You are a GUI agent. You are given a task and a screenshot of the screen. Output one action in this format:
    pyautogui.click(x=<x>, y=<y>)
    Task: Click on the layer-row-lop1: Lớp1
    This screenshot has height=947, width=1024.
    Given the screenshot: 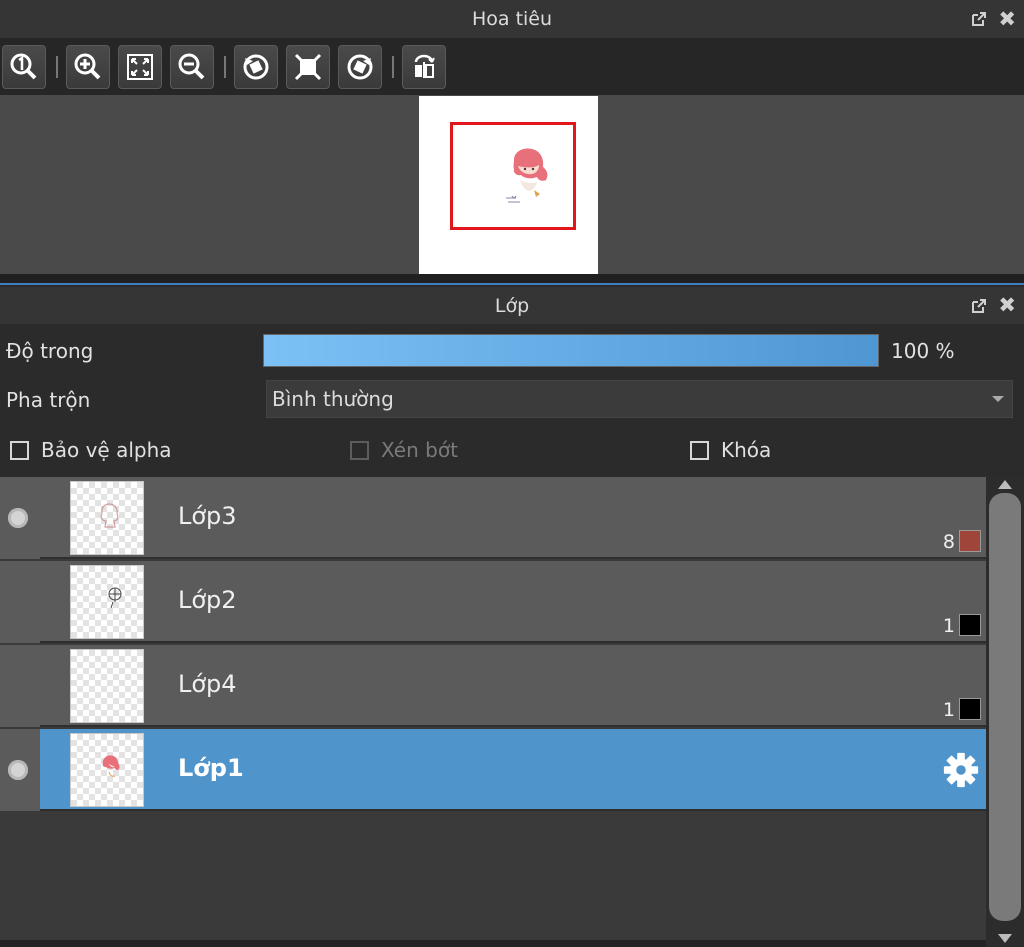 What is the action you would take?
    pyautogui.click(x=493, y=770)
    